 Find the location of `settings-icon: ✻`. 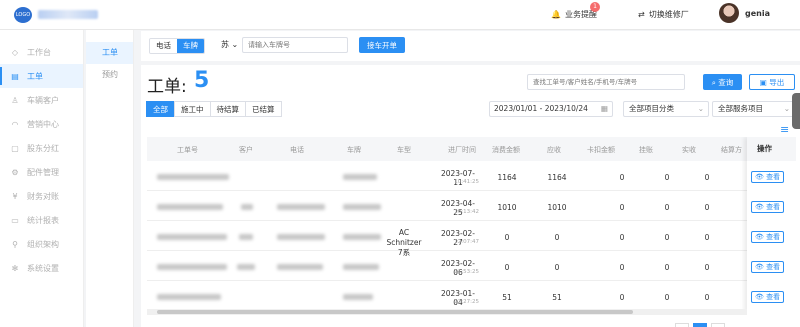

settings-icon: ✻ is located at coordinates (15, 268).